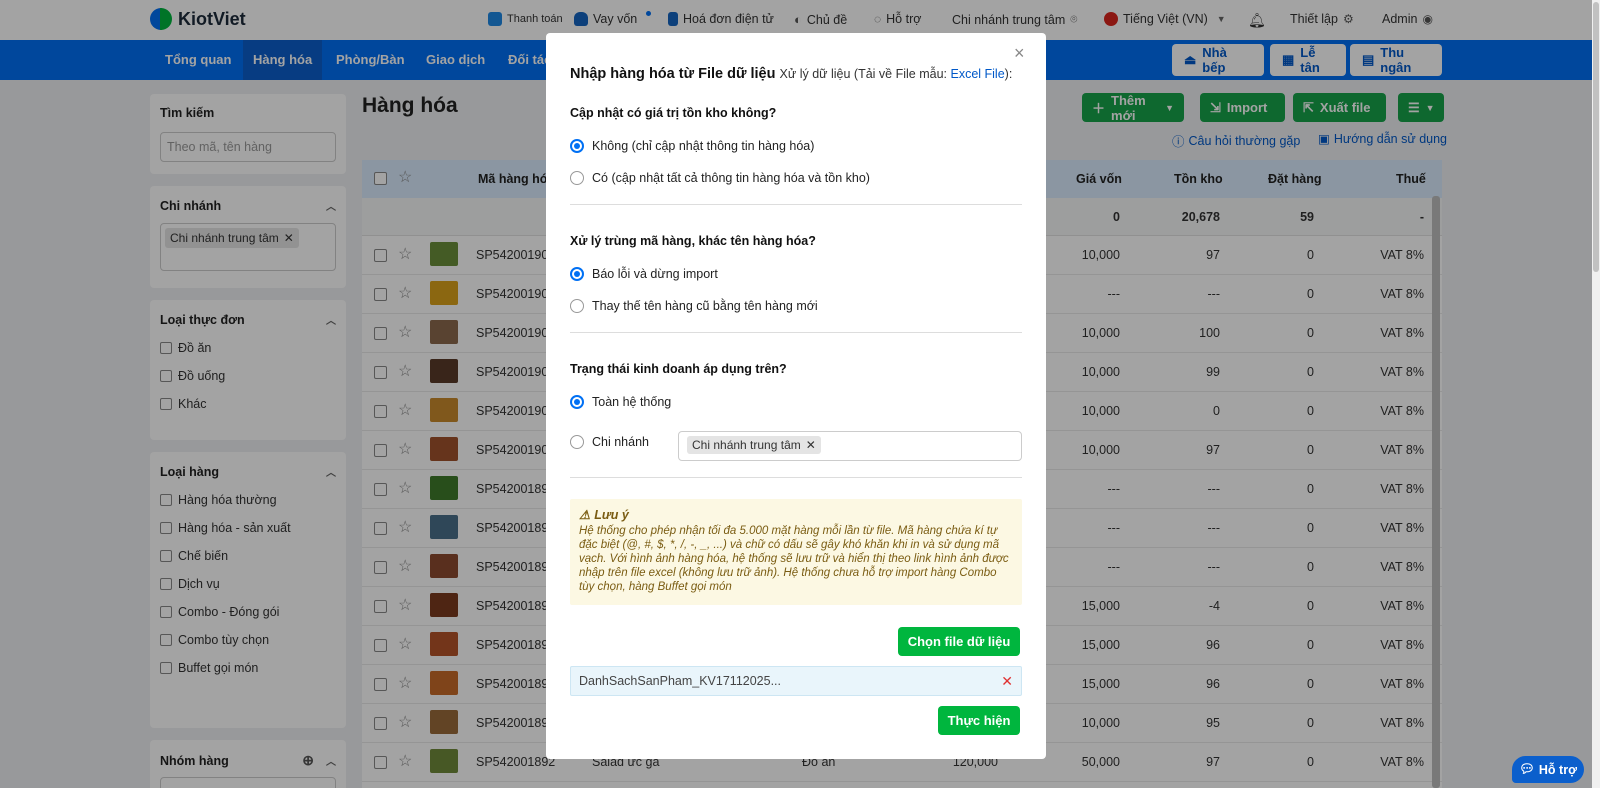  I want to click on option-whole-system-label: Toàn hệ thống, so click(632, 402).